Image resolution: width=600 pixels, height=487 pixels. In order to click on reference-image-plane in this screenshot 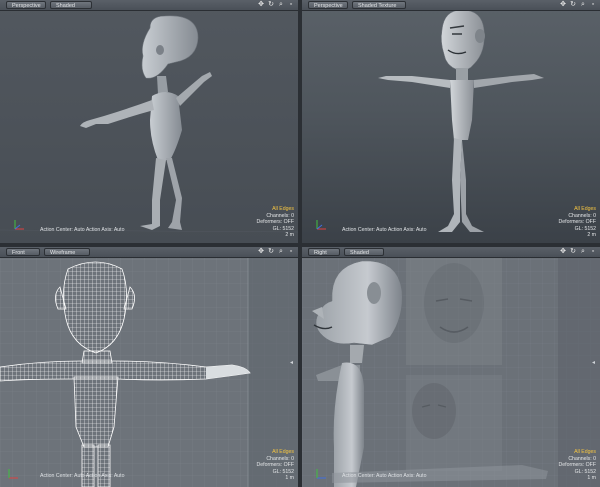, I will do `click(454, 364)`.